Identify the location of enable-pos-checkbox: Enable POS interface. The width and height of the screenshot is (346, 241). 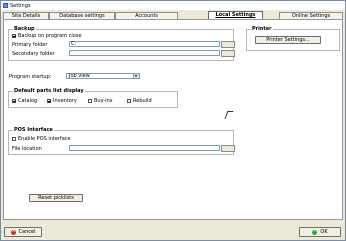
(41, 139).